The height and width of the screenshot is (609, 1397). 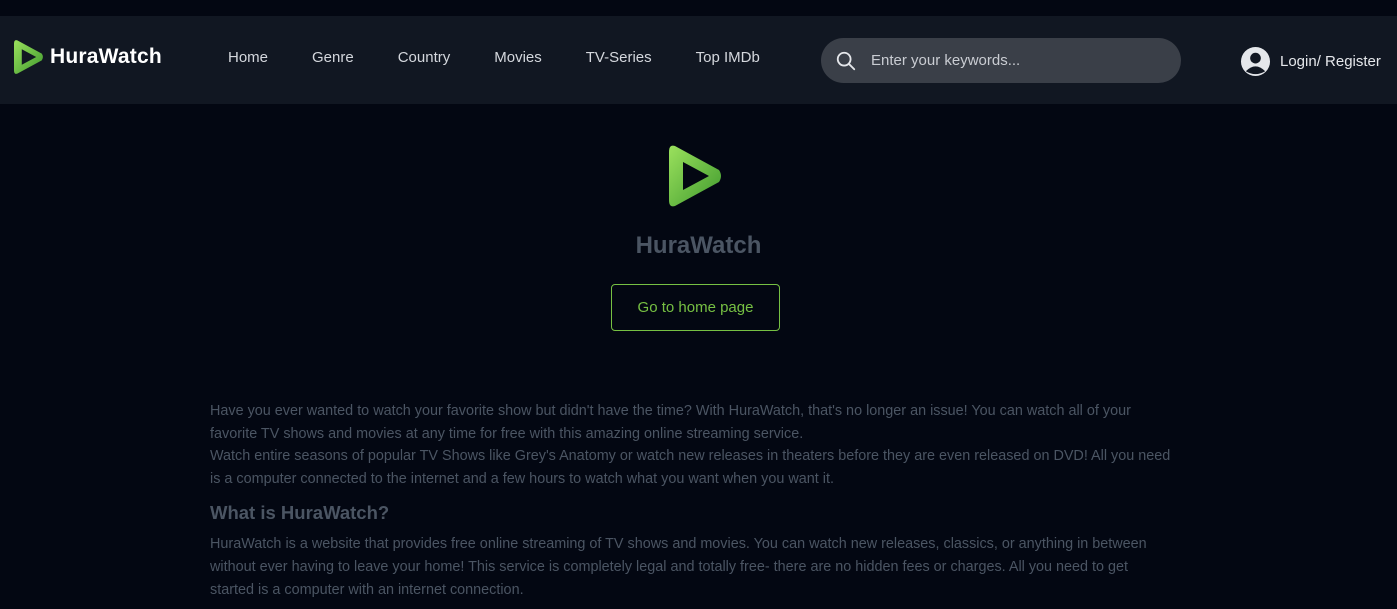 I want to click on brand-logo-link: HuraWatch, so click(x=88, y=57).